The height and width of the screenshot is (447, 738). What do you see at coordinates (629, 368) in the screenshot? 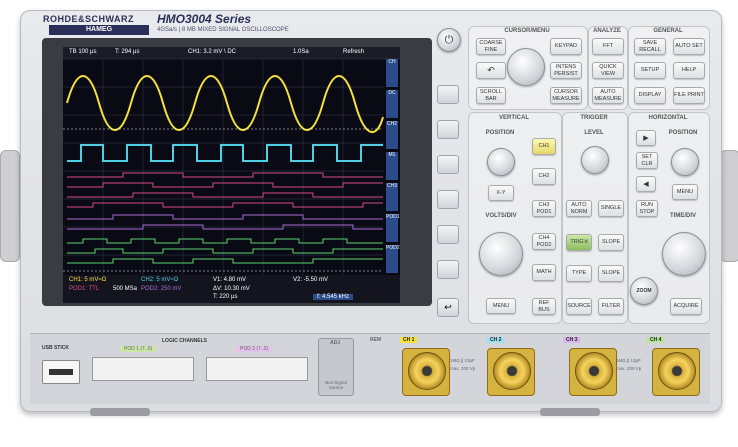
I see `max-voltage-label-2: max. 200 Vp` at bounding box center [629, 368].